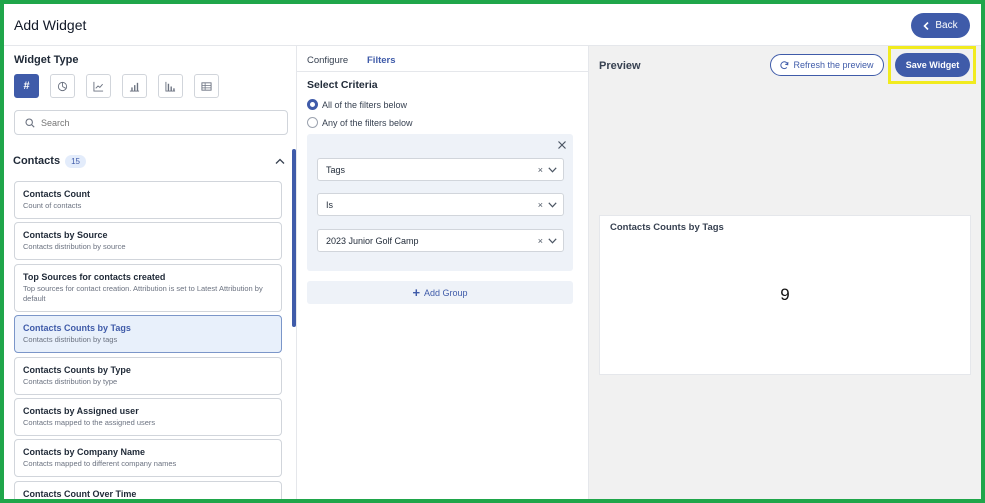 This screenshot has height=503, width=985. Describe the element at coordinates (77, 328) in the screenshot. I see `widget-item-title: Contacts Counts by Tags` at that location.